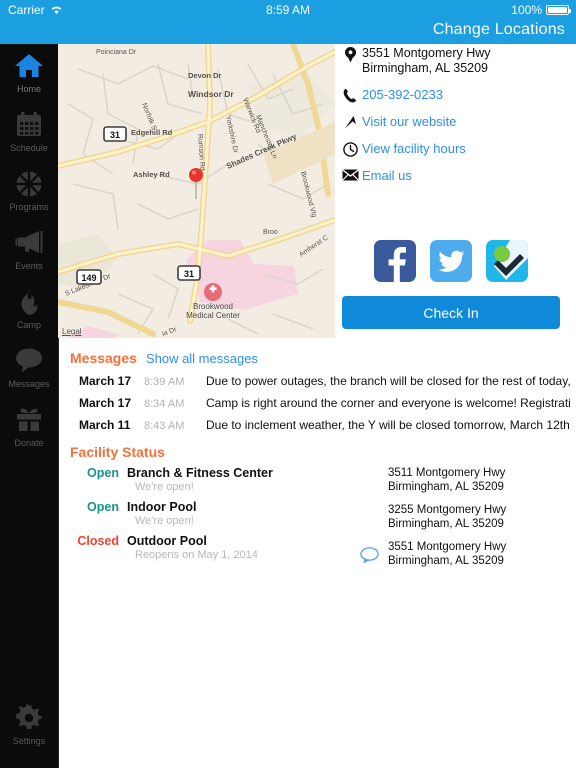 This screenshot has width=576, height=768. I want to click on change-locations-button: Change Locations, so click(499, 30).